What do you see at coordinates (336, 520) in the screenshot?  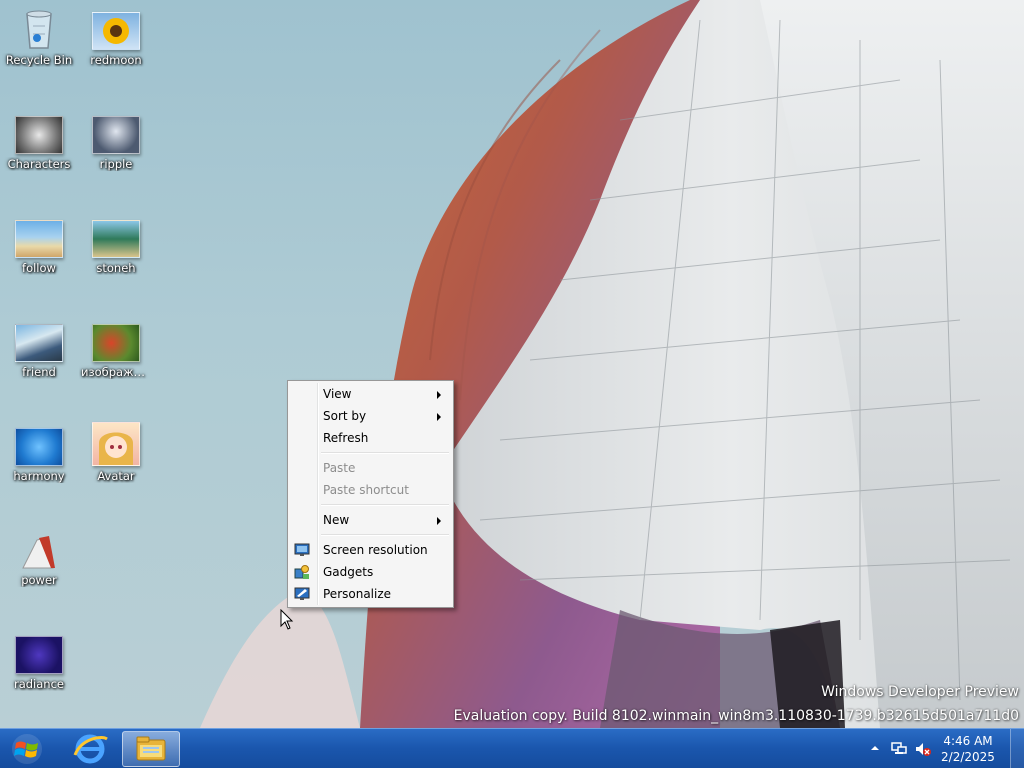 I see `menu-item-label: New` at bounding box center [336, 520].